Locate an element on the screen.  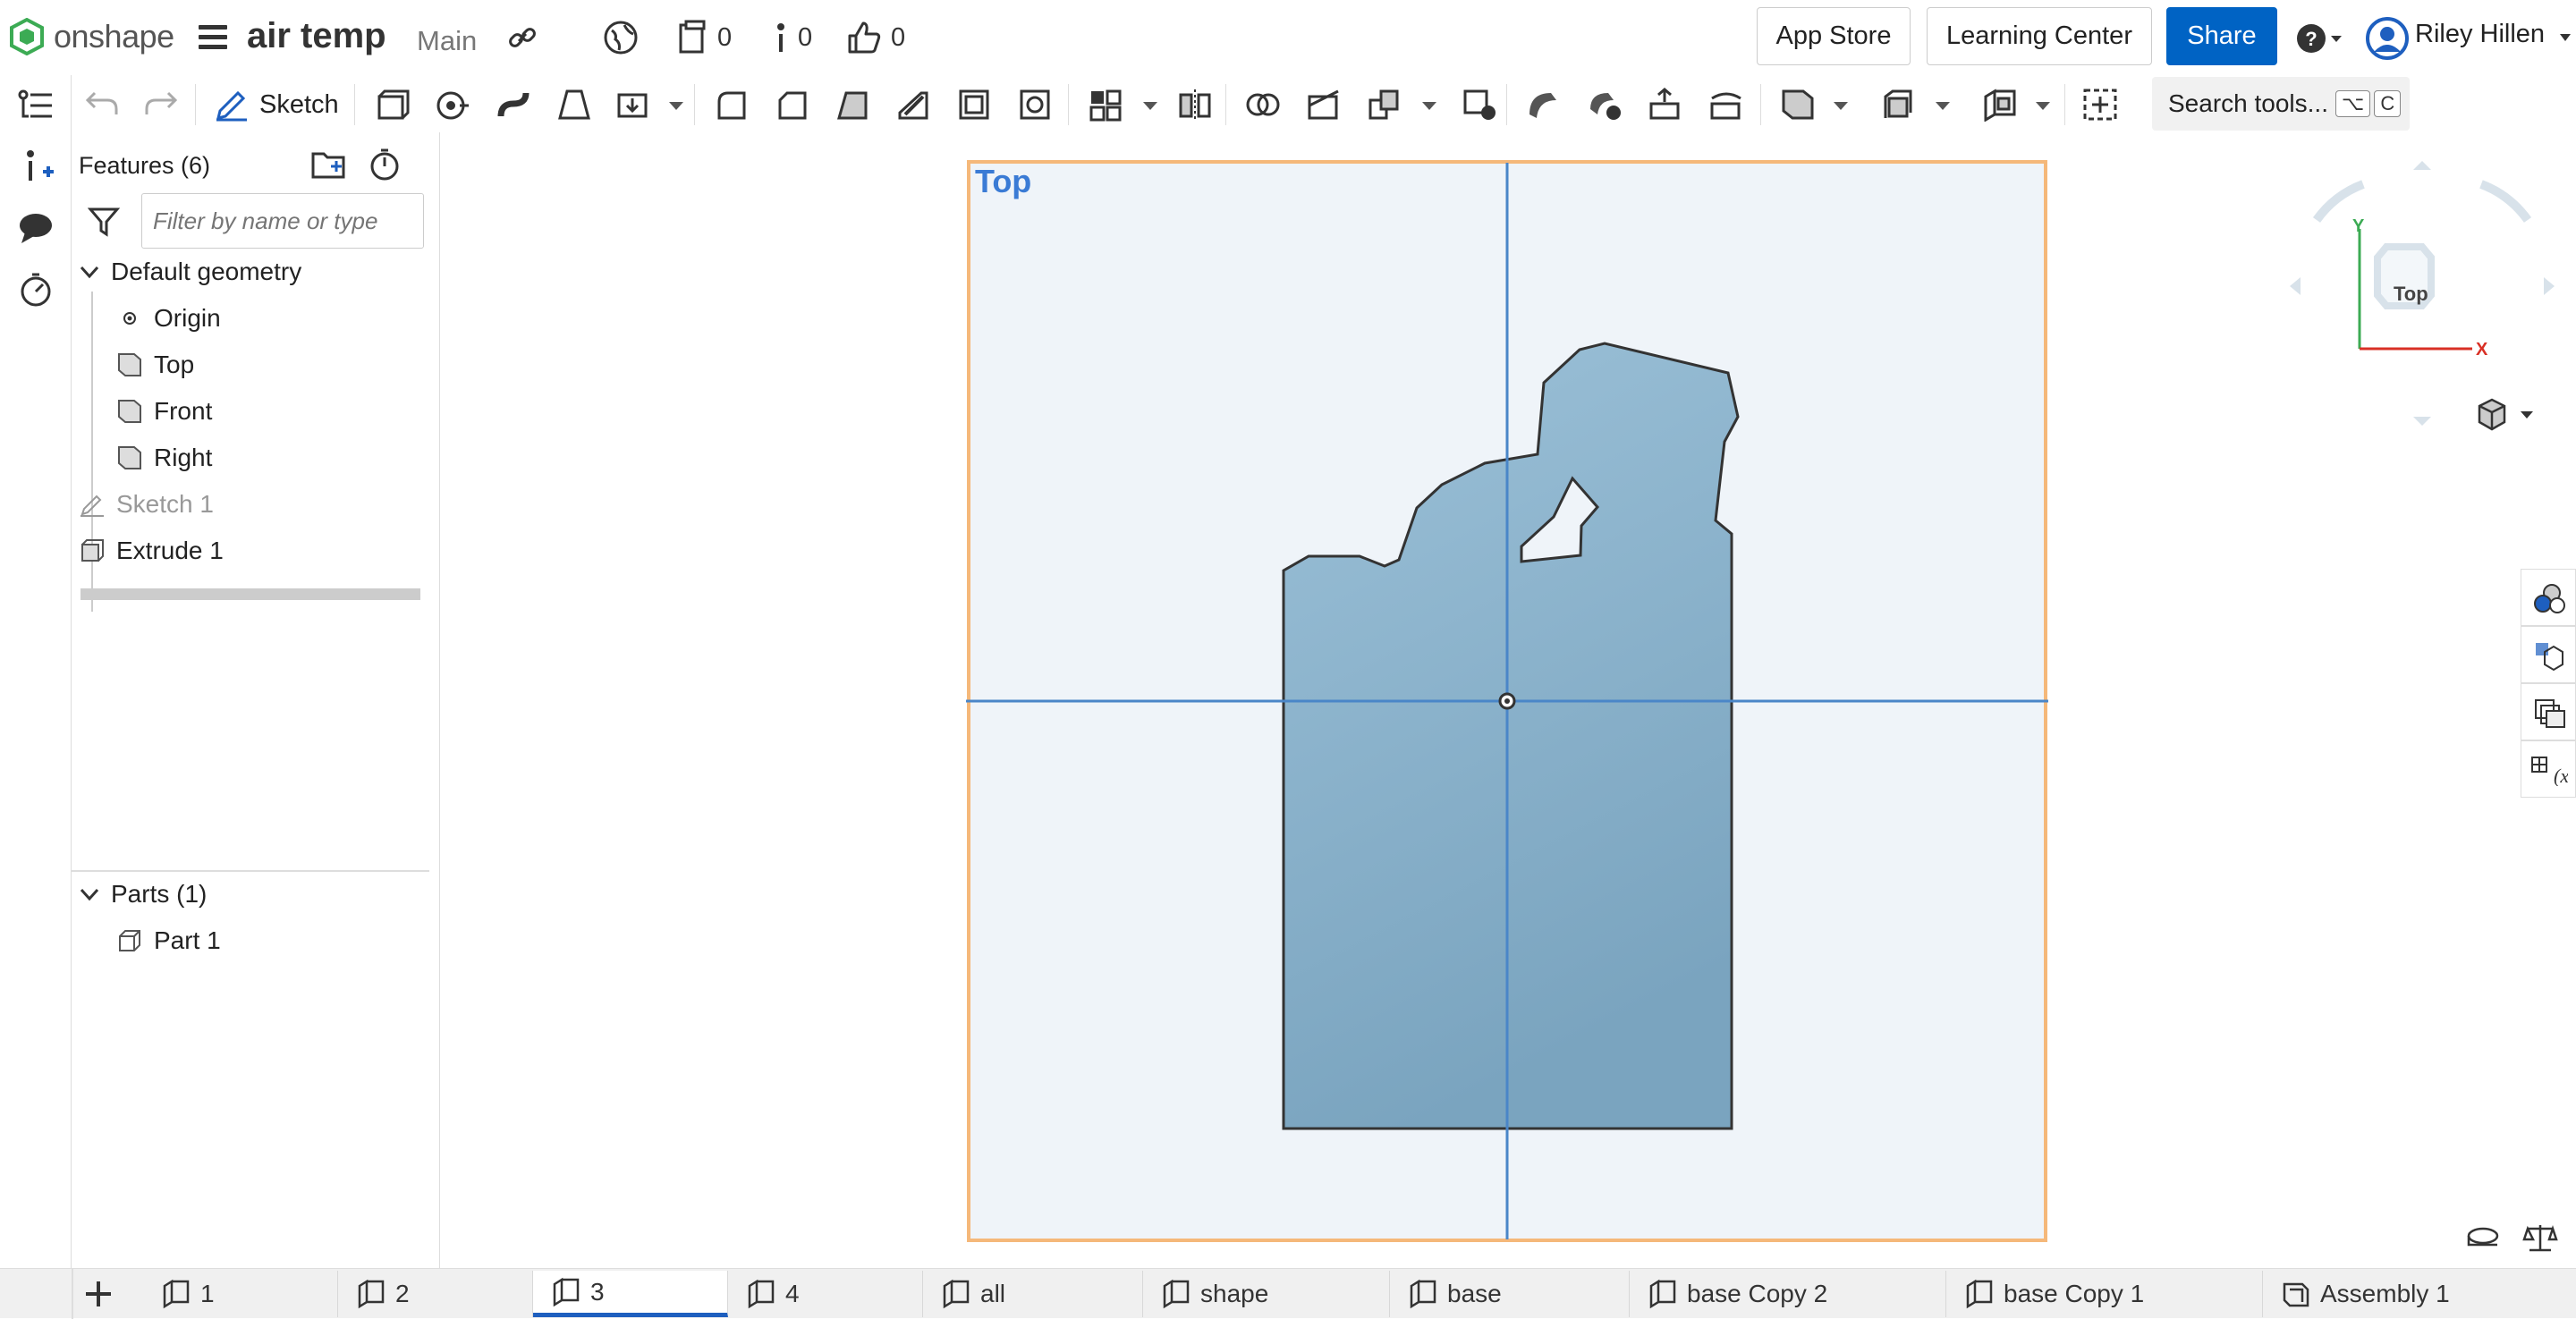
fillet-icon is located at coordinates (732, 105).